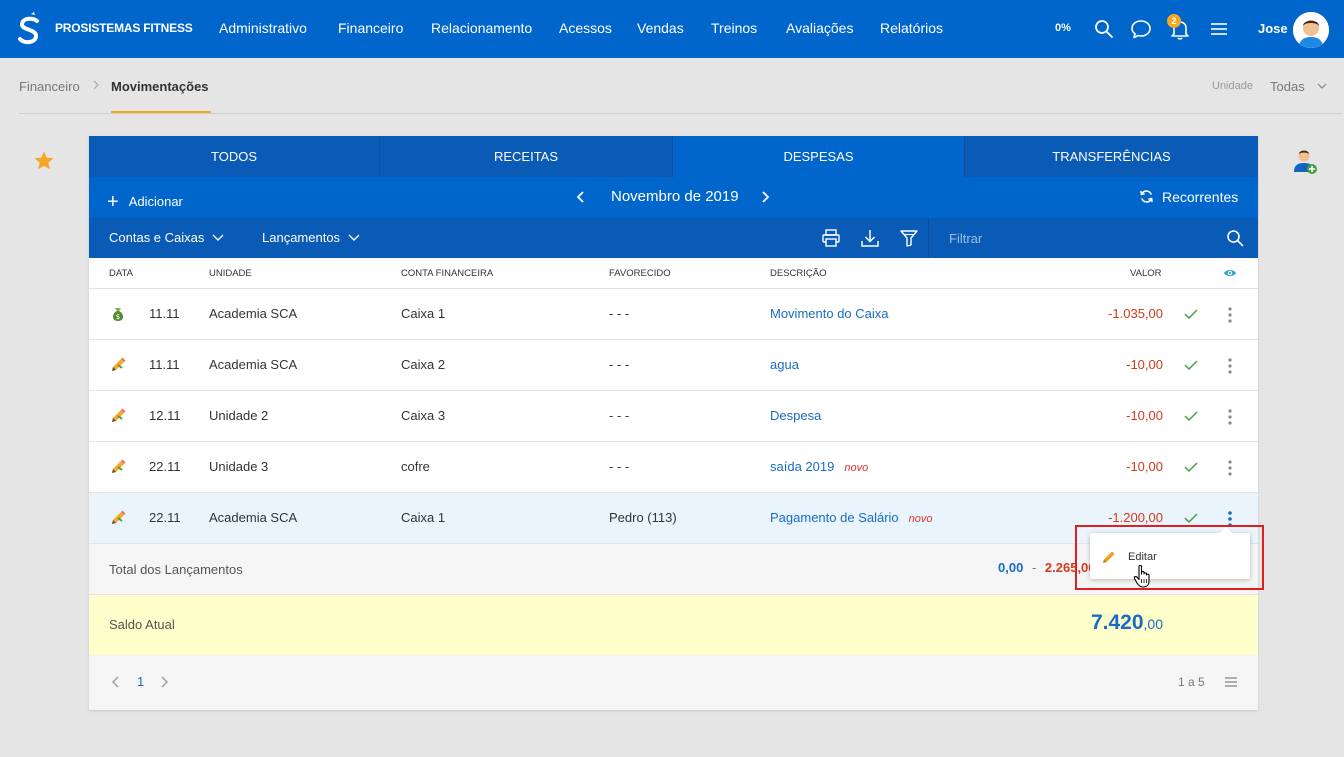 The width and height of the screenshot is (1344, 757). I want to click on total-income: 0,00, so click(1011, 567).